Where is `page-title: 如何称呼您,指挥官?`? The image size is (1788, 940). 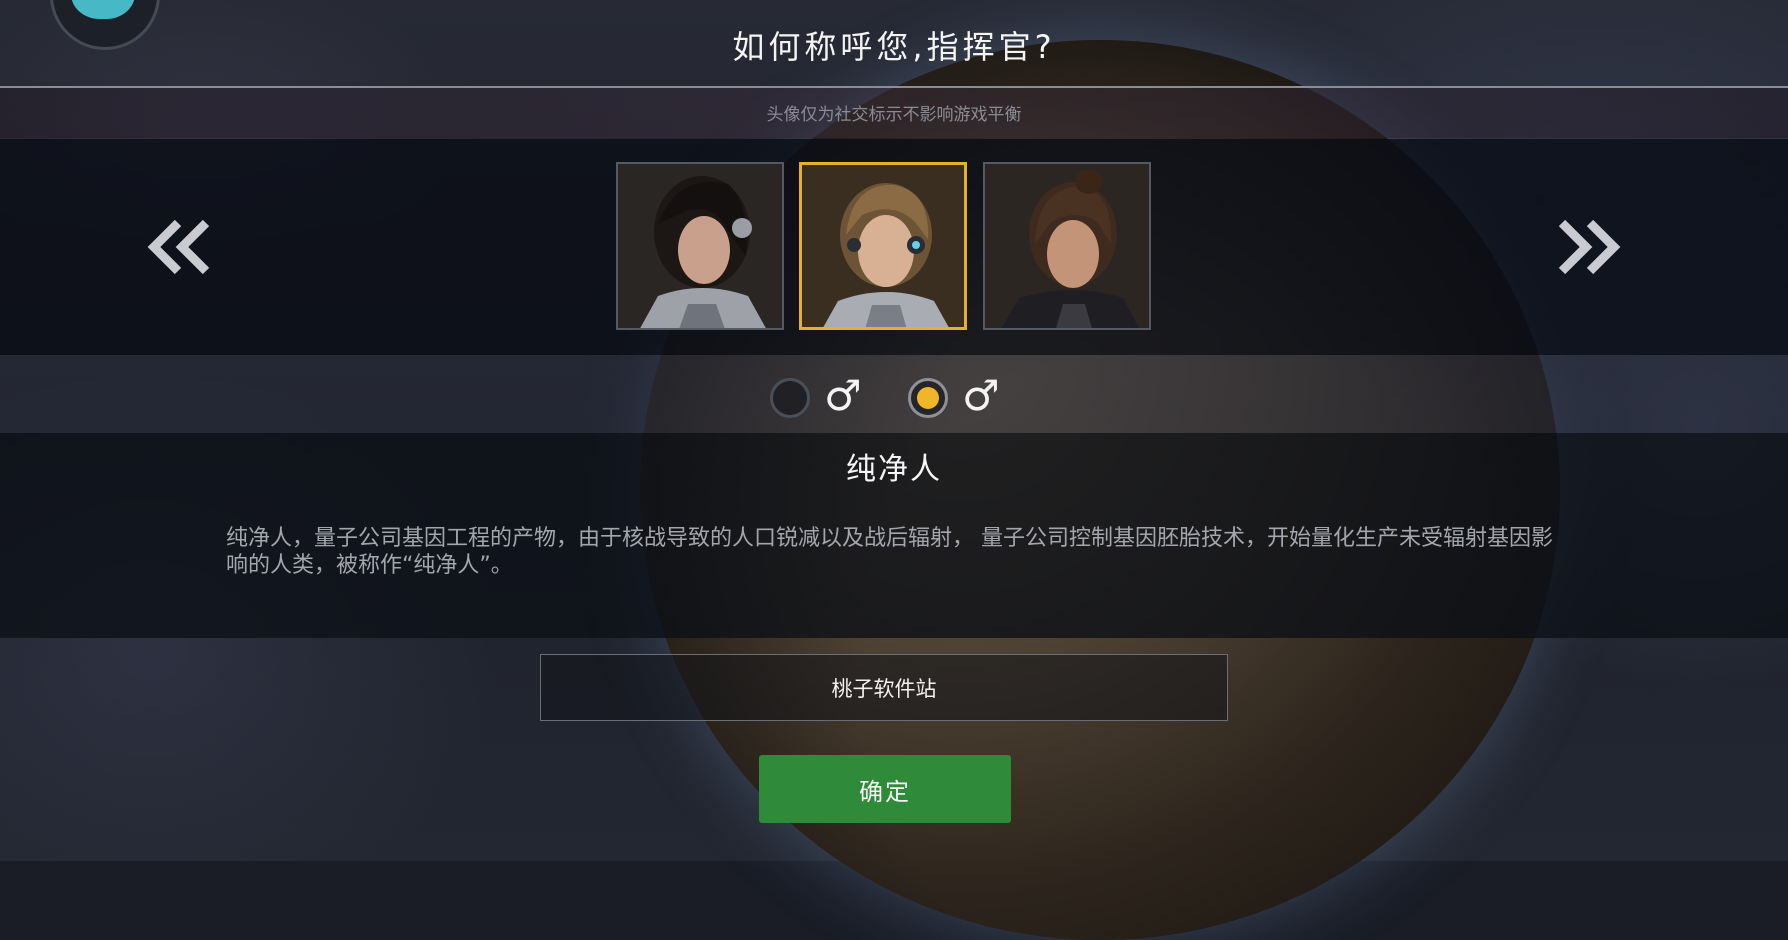
page-title: 如何称呼您,指挥官? is located at coordinates (894, 47).